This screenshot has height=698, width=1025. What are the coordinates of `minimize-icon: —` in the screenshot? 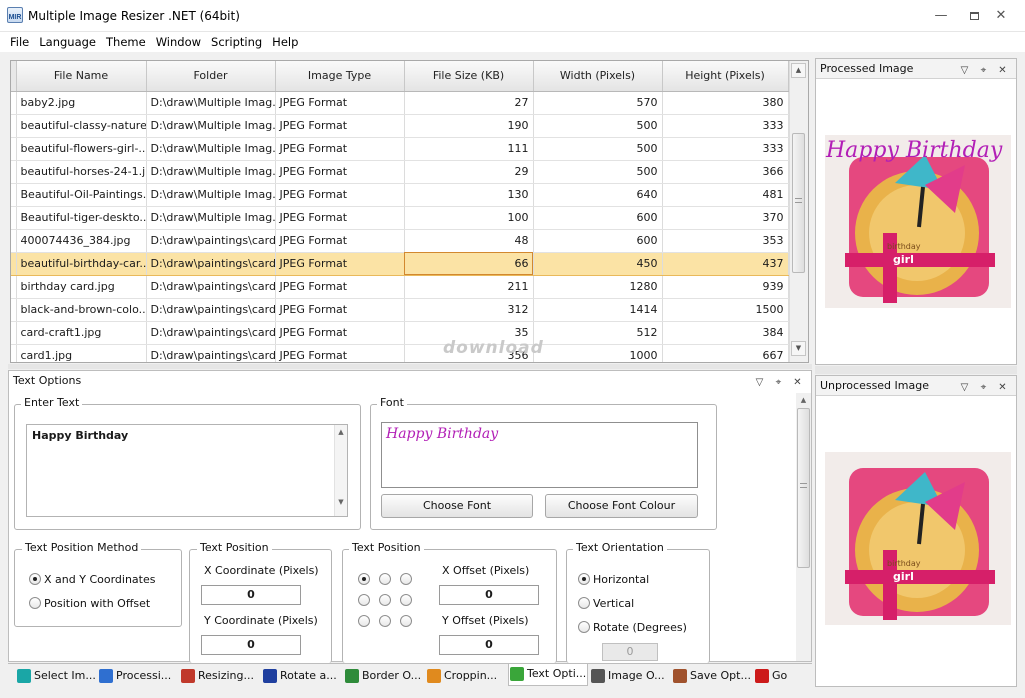 It's located at (941, 16).